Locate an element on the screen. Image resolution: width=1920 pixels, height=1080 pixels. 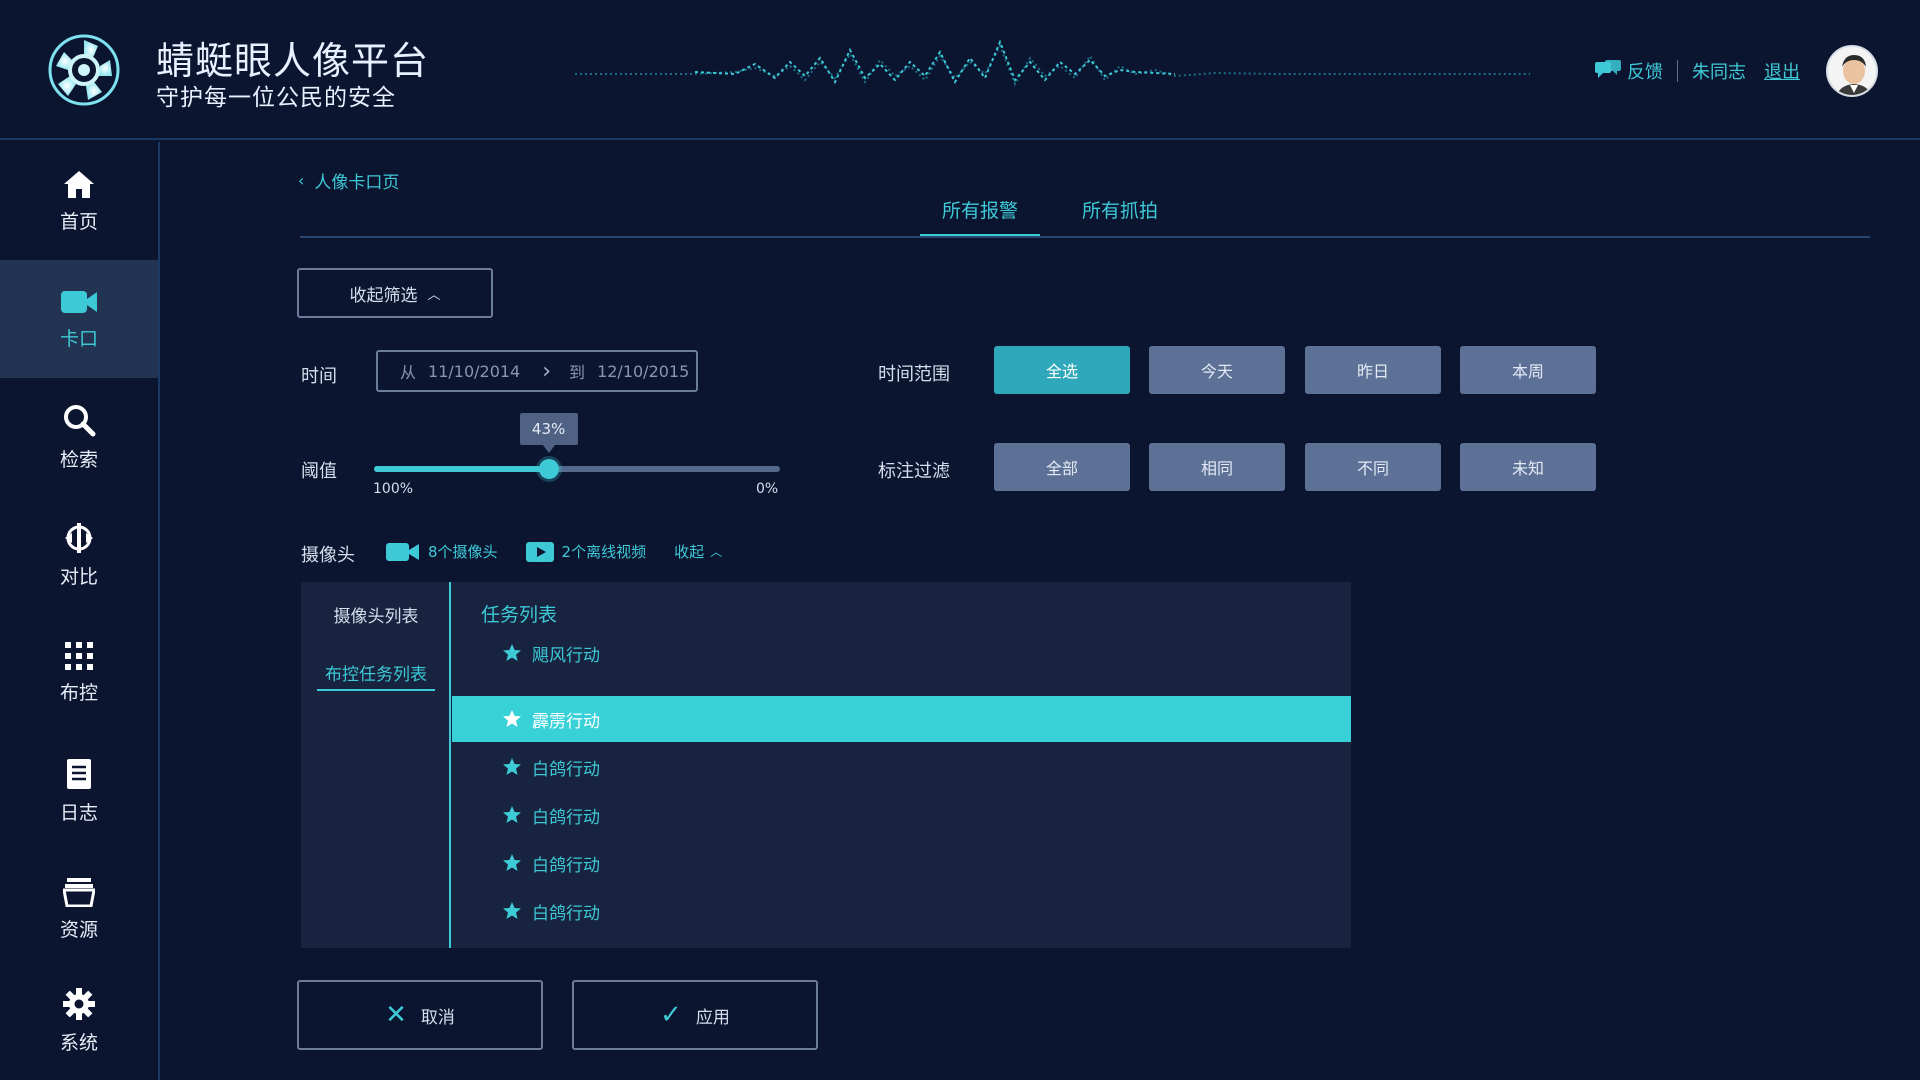
collapse-filter-button: 收起筛选 ︿ is located at coordinates (395, 293).